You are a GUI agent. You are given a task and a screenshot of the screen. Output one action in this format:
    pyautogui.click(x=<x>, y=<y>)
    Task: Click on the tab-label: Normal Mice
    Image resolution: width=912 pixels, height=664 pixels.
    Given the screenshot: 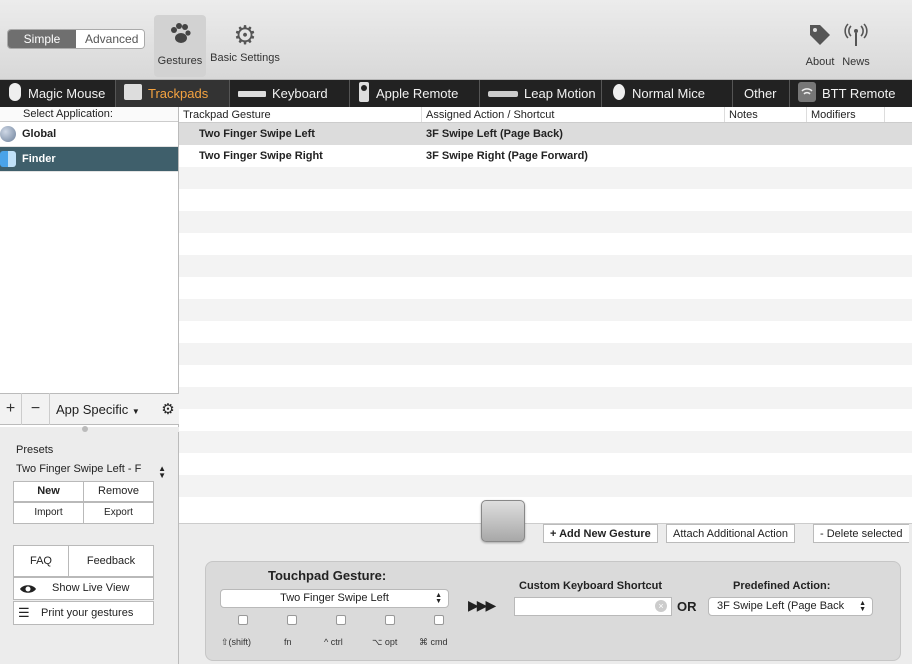 What is the action you would take?
    pyautogui.click(x=668, y=93)
    